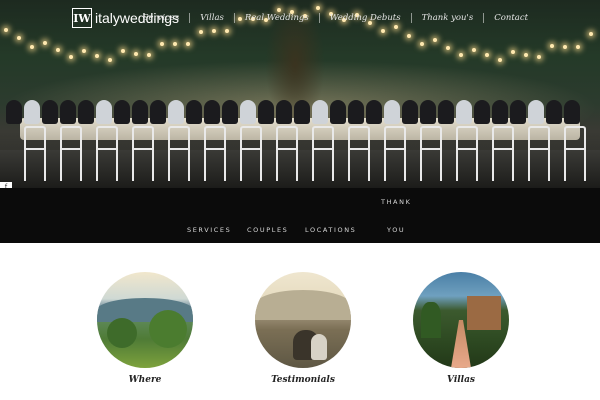 The width and height of the screenshot is (600, 400). I want to click on subnav-you: YOU, so click(396, 230).